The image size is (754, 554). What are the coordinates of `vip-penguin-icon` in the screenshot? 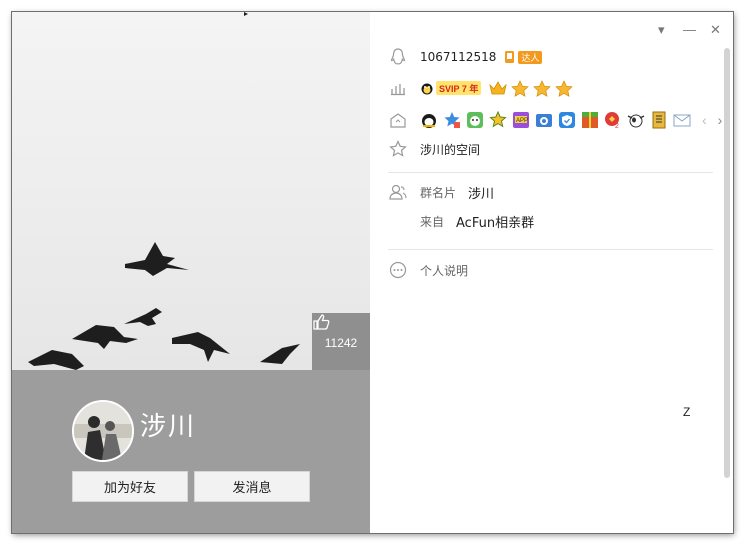 It's located at (427, 89).